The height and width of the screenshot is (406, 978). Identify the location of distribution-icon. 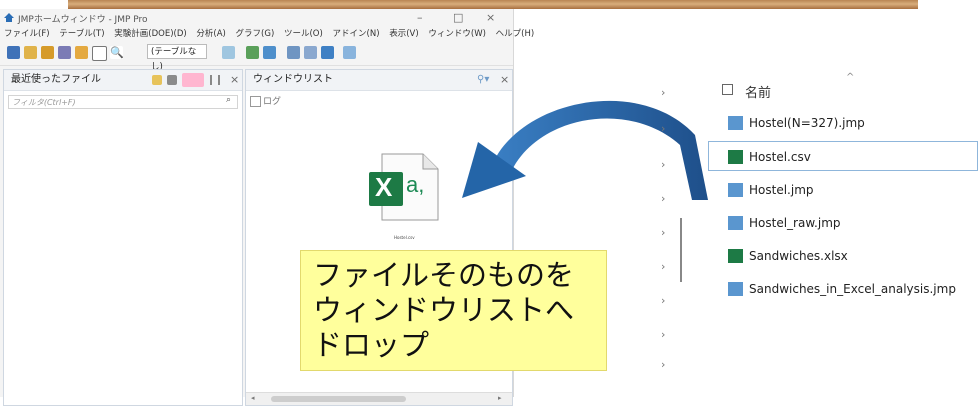
(252, 52).